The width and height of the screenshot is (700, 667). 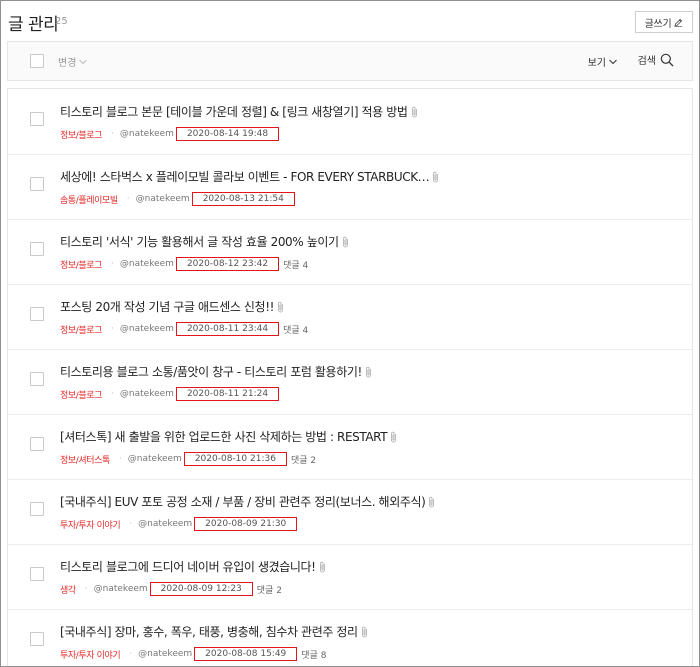 I want to click on view-dropdown: 보기, so click(x=602, y=61).